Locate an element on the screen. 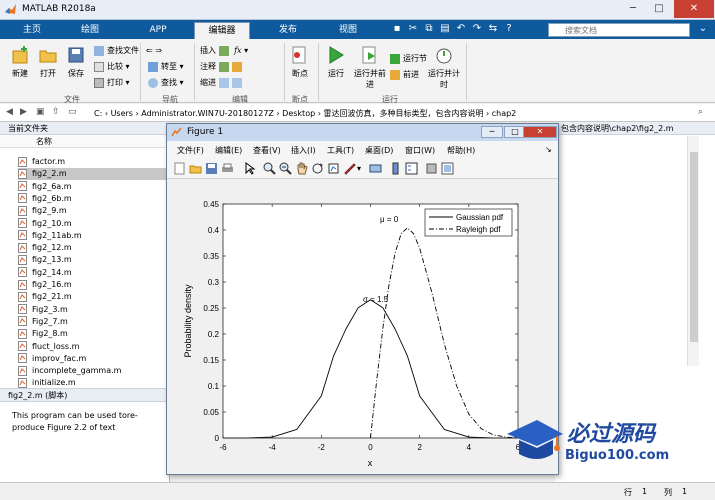 The image size is (715, 500). search-documentation-input is located at coordinates (619, 30).